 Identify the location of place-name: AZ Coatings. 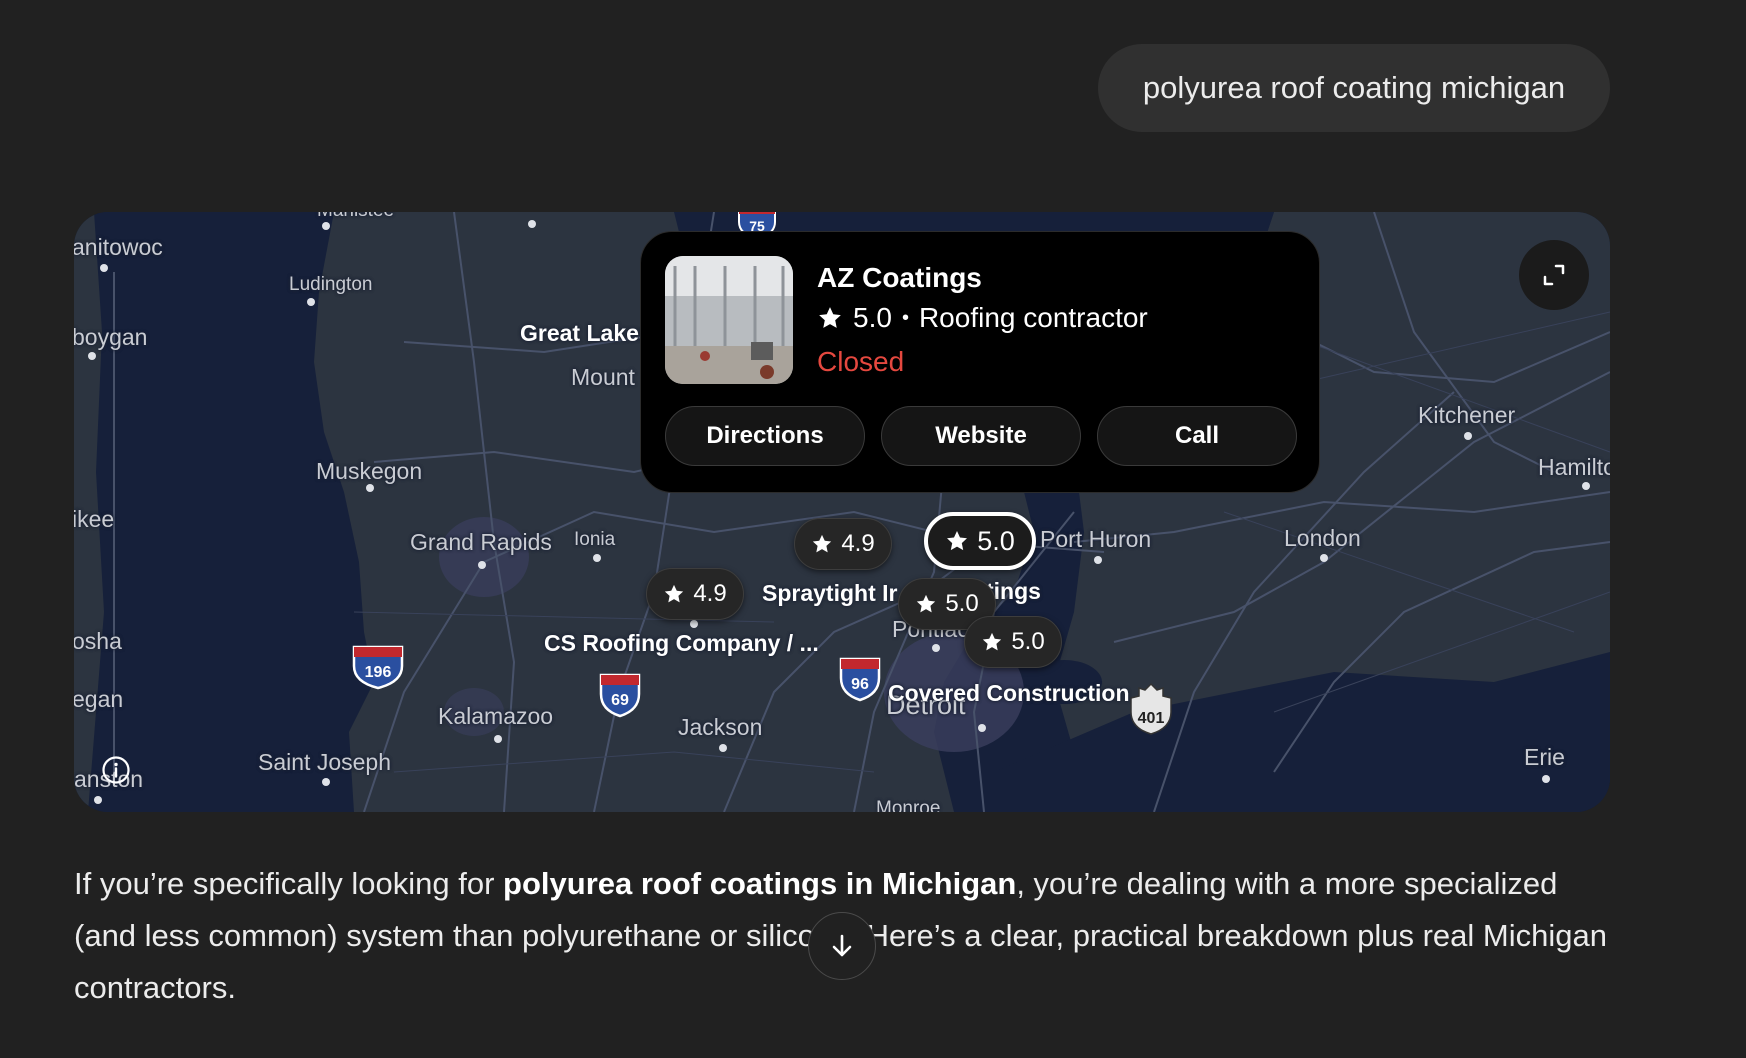
(899, 278).